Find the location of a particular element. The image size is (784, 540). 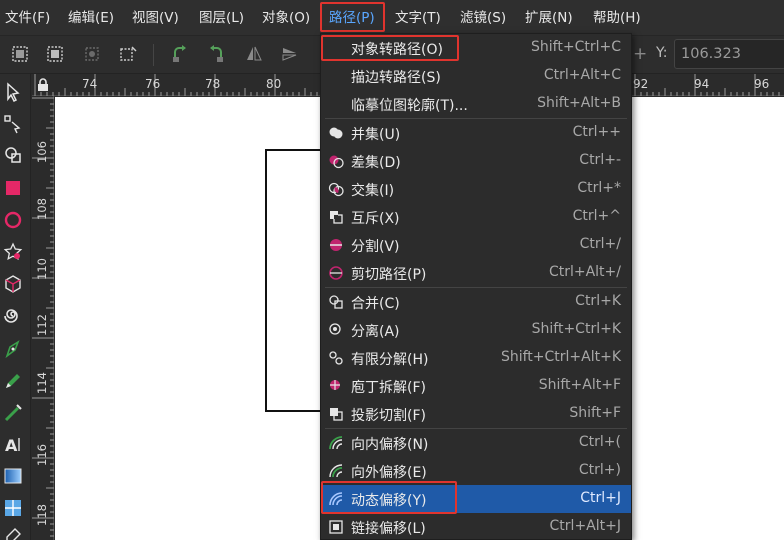

ruler-label: 114 is located at coordinates (42, 383).